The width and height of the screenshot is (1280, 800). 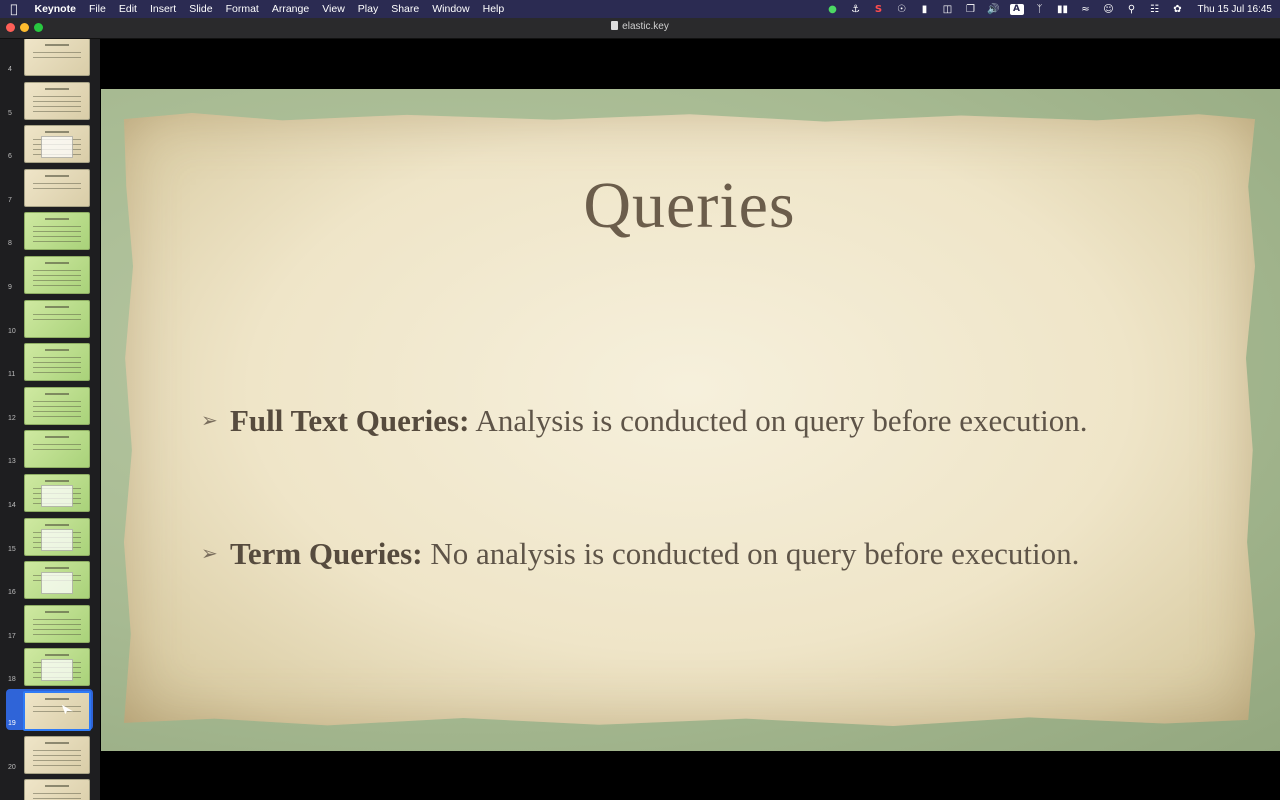 I want to click on slide-number: 18, so click(x=12, y=680).